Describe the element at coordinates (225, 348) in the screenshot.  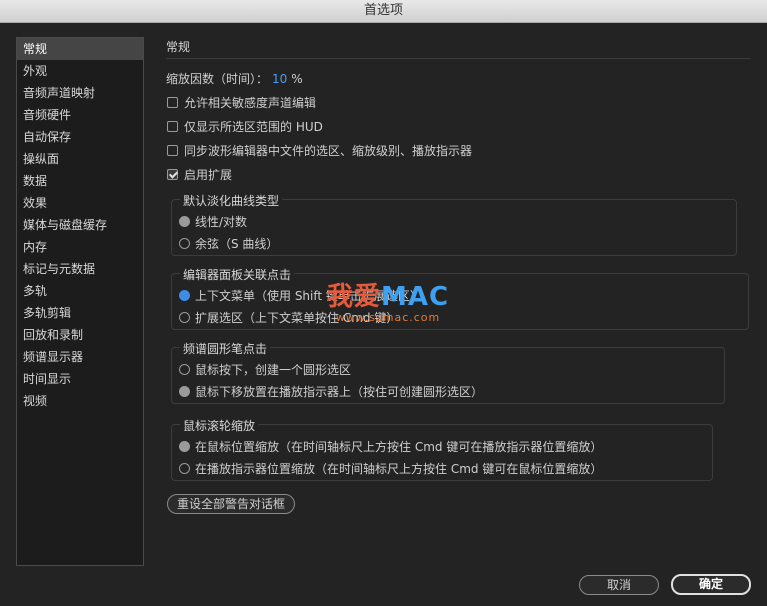
I see `group-title: 频谱圆形笔点击` at that location.